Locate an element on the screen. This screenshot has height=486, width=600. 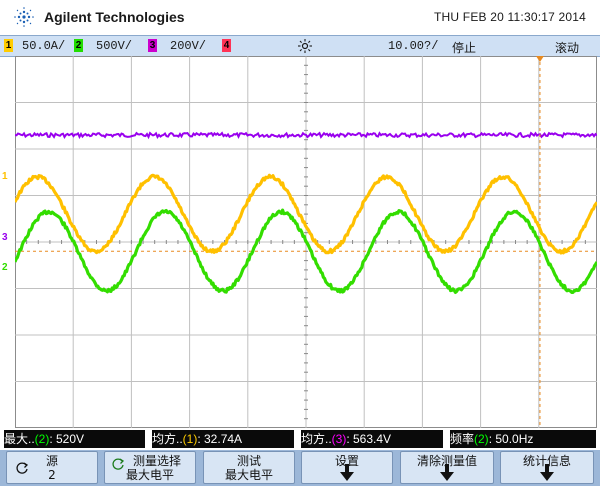
date-time: THU FEB 20 11:30:17 2014 is located at coordinates (510, 17).